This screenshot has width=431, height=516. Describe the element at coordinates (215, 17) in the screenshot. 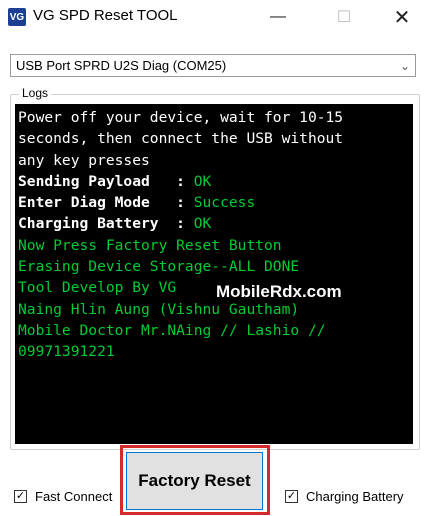

I see `title-bar: VG VG SPD Reset TOOL — ☐ ✕` at that location.